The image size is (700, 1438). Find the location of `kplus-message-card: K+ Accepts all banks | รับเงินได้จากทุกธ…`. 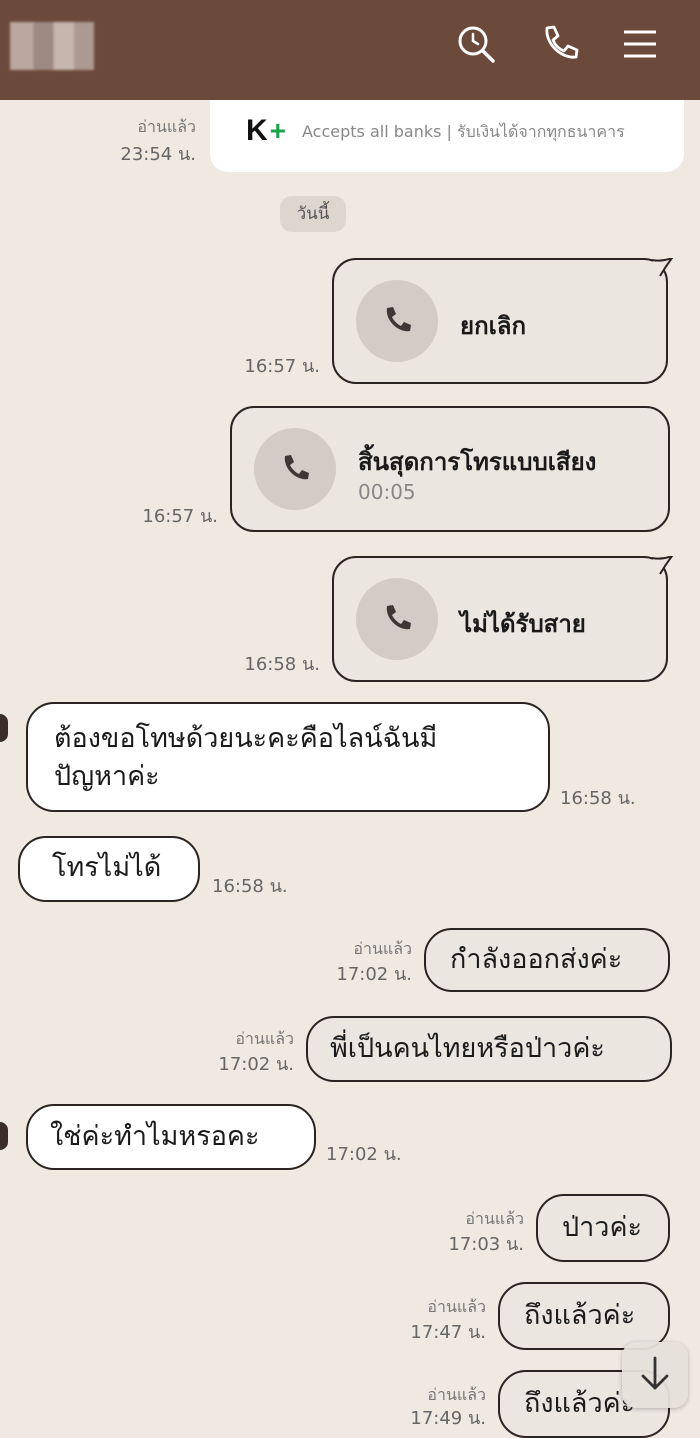

kplus-message-card: K+ Accepts all banks | รับเงินได้จากทุกธ… is located at coordinates (447, 136).